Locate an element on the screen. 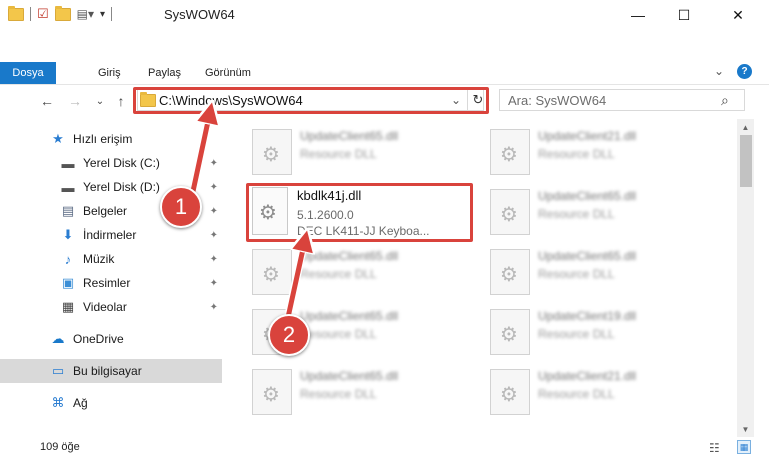  callout-number-2: 2 is located at coordinates (289, 335).